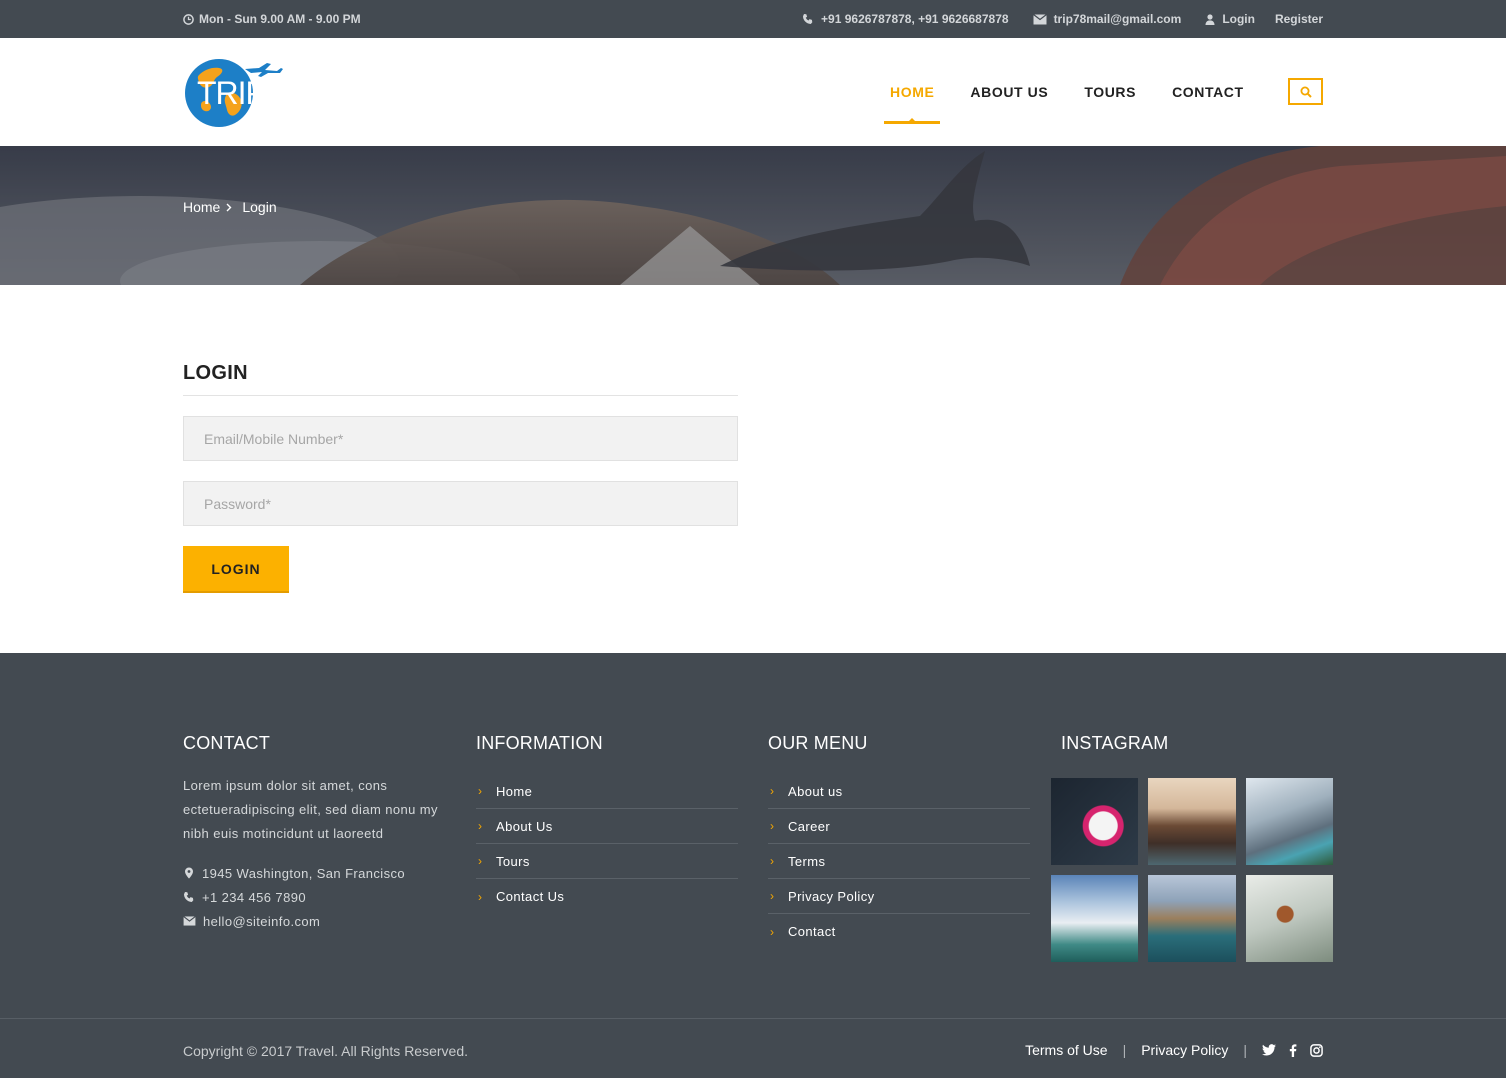 This screenshot has height=1078, width=1506. I want to click on footer-link-label: Contact Us, so click(530, 896).